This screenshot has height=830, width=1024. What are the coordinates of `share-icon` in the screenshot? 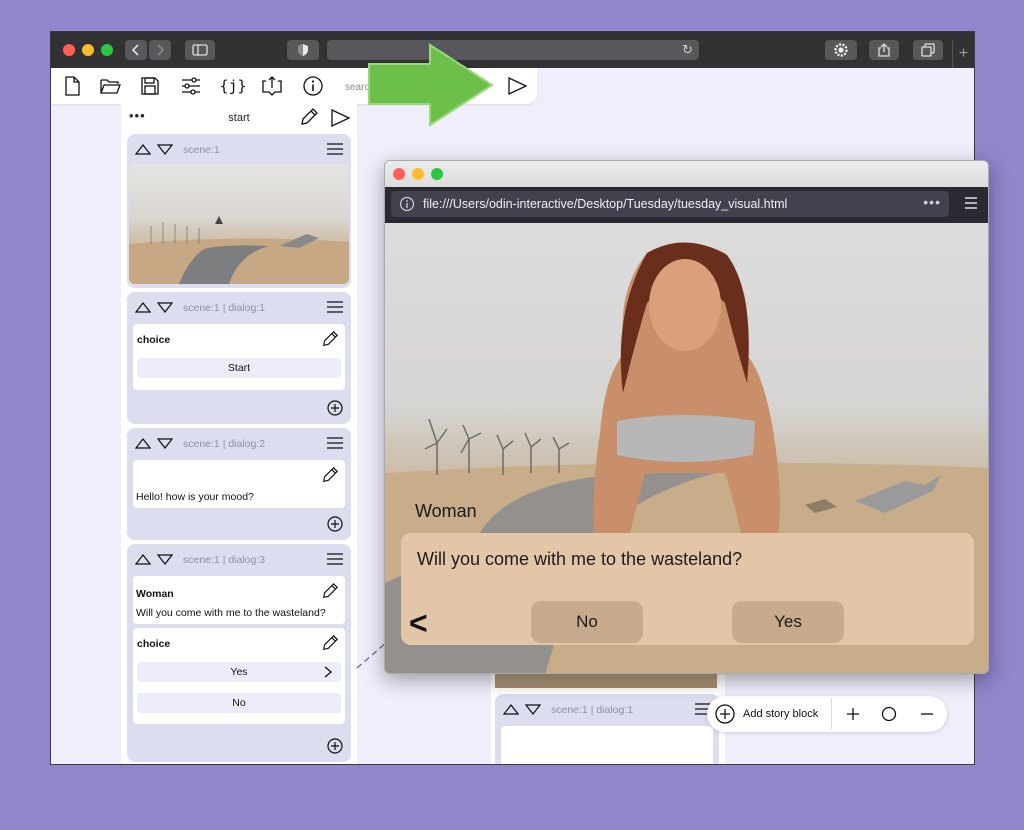 It's located at (884, 50).